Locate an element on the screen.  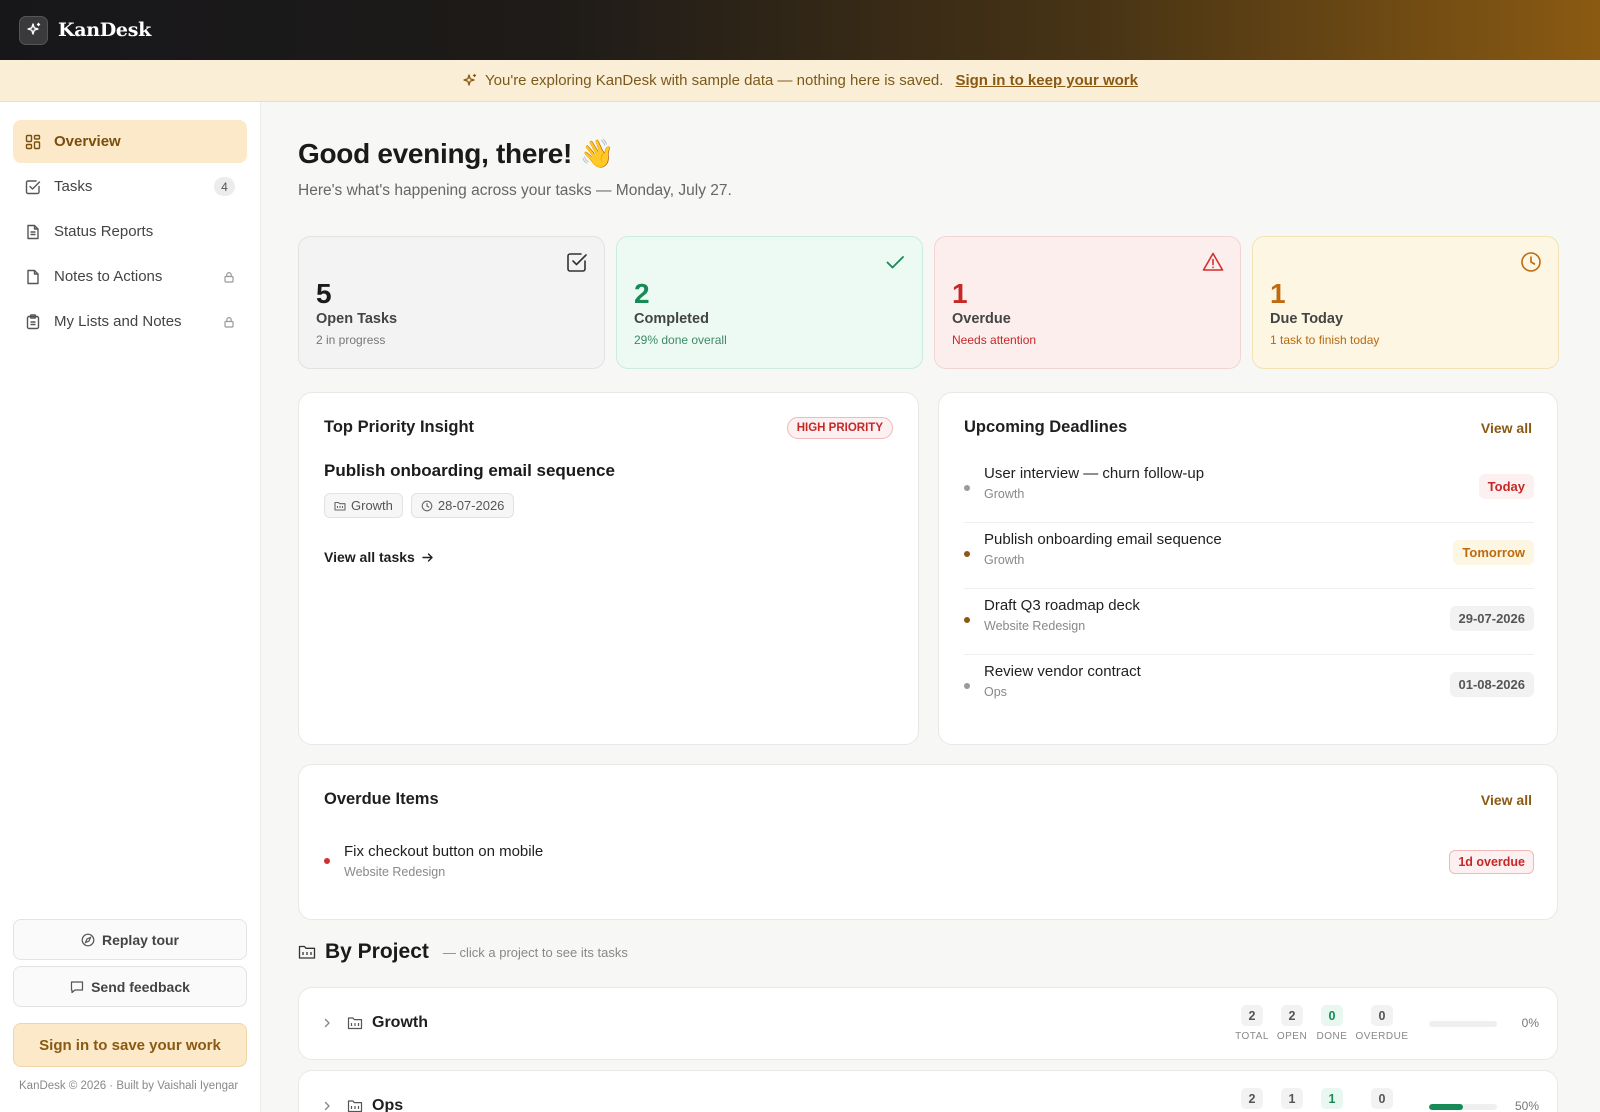
deadline-task-name: Draft Q3 roadmap deck is located at coordinates (1062, 605).